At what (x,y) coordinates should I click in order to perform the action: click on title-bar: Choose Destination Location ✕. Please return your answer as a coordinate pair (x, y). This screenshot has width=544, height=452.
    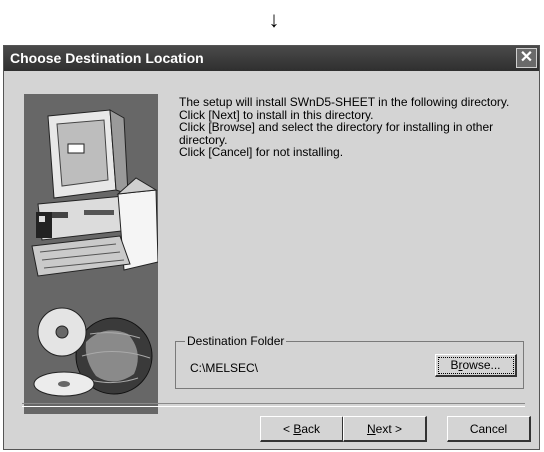
    Looking at the image, I should click on (271, 58).